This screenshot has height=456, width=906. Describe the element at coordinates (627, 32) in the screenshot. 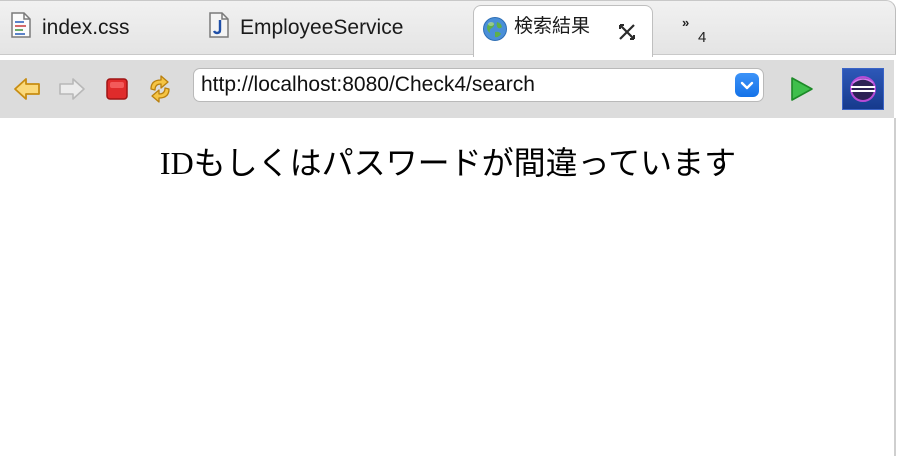

I see `close-icon` at that location.